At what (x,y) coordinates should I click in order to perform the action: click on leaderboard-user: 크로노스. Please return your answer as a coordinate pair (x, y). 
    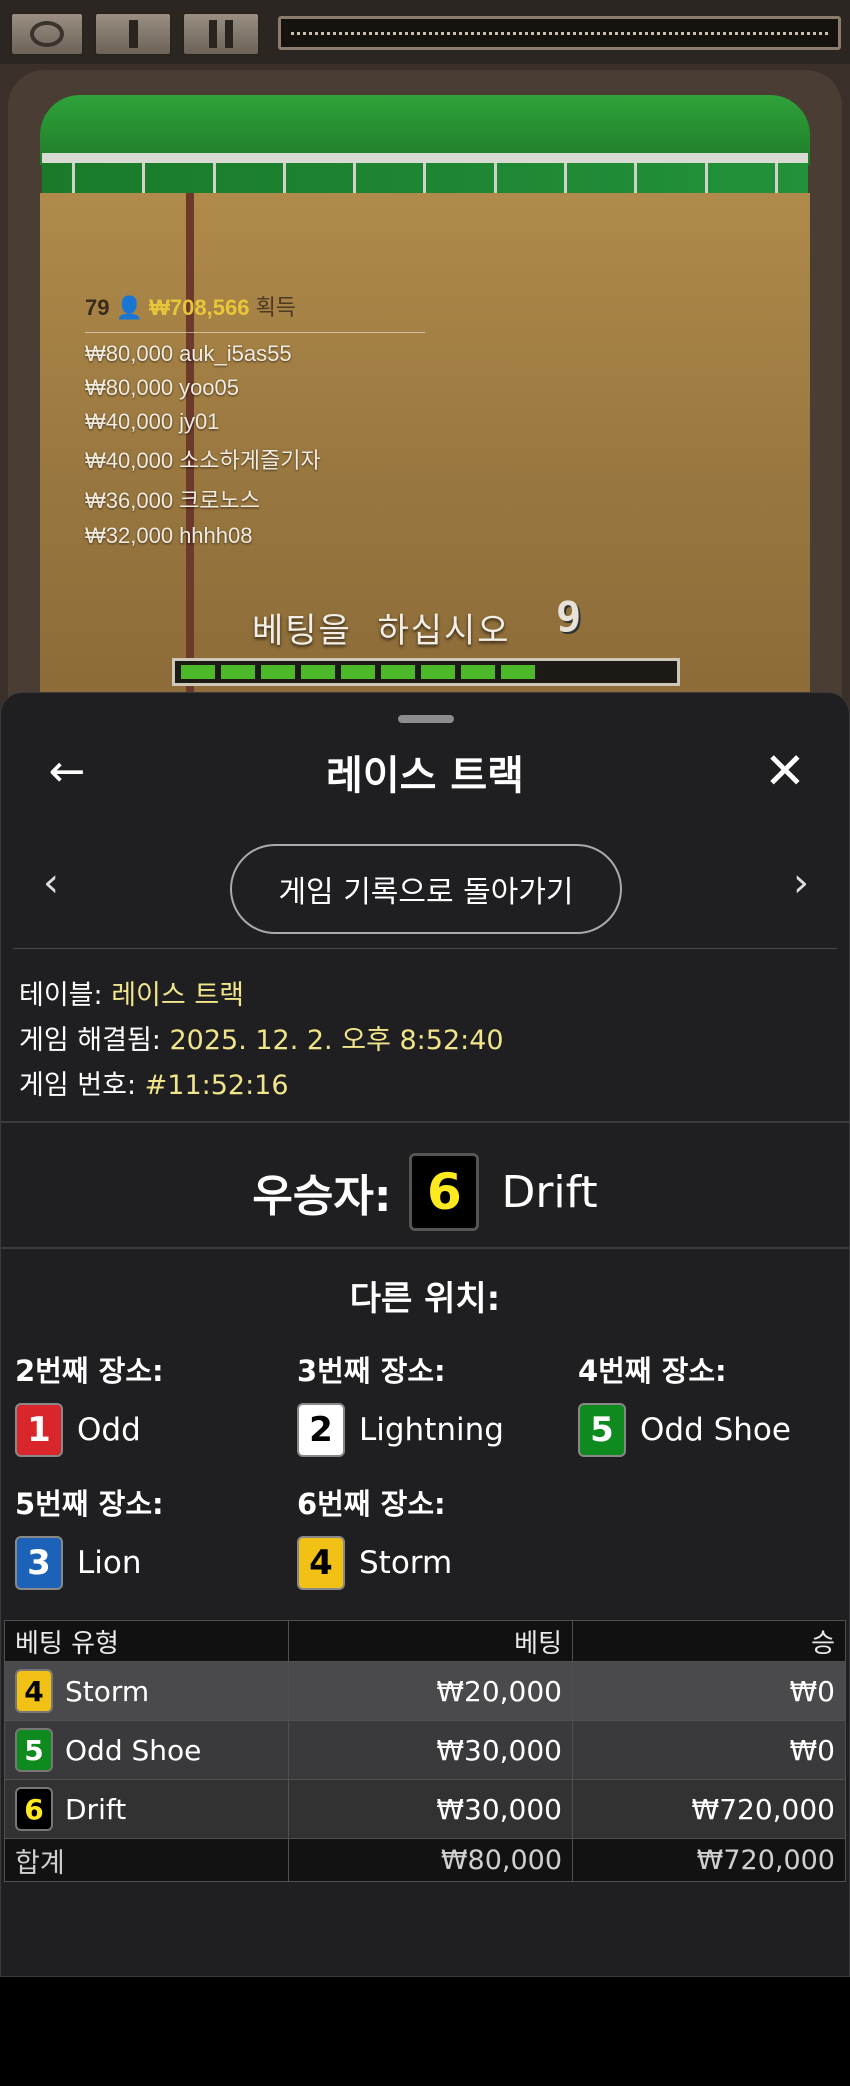
    Looking at the image, I should click on (220, 500).